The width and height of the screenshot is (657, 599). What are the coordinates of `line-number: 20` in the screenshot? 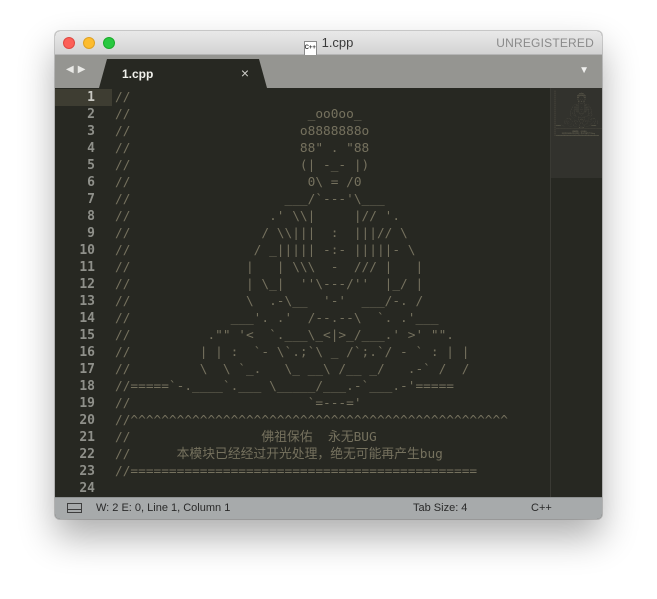 It's located at (87, 420).